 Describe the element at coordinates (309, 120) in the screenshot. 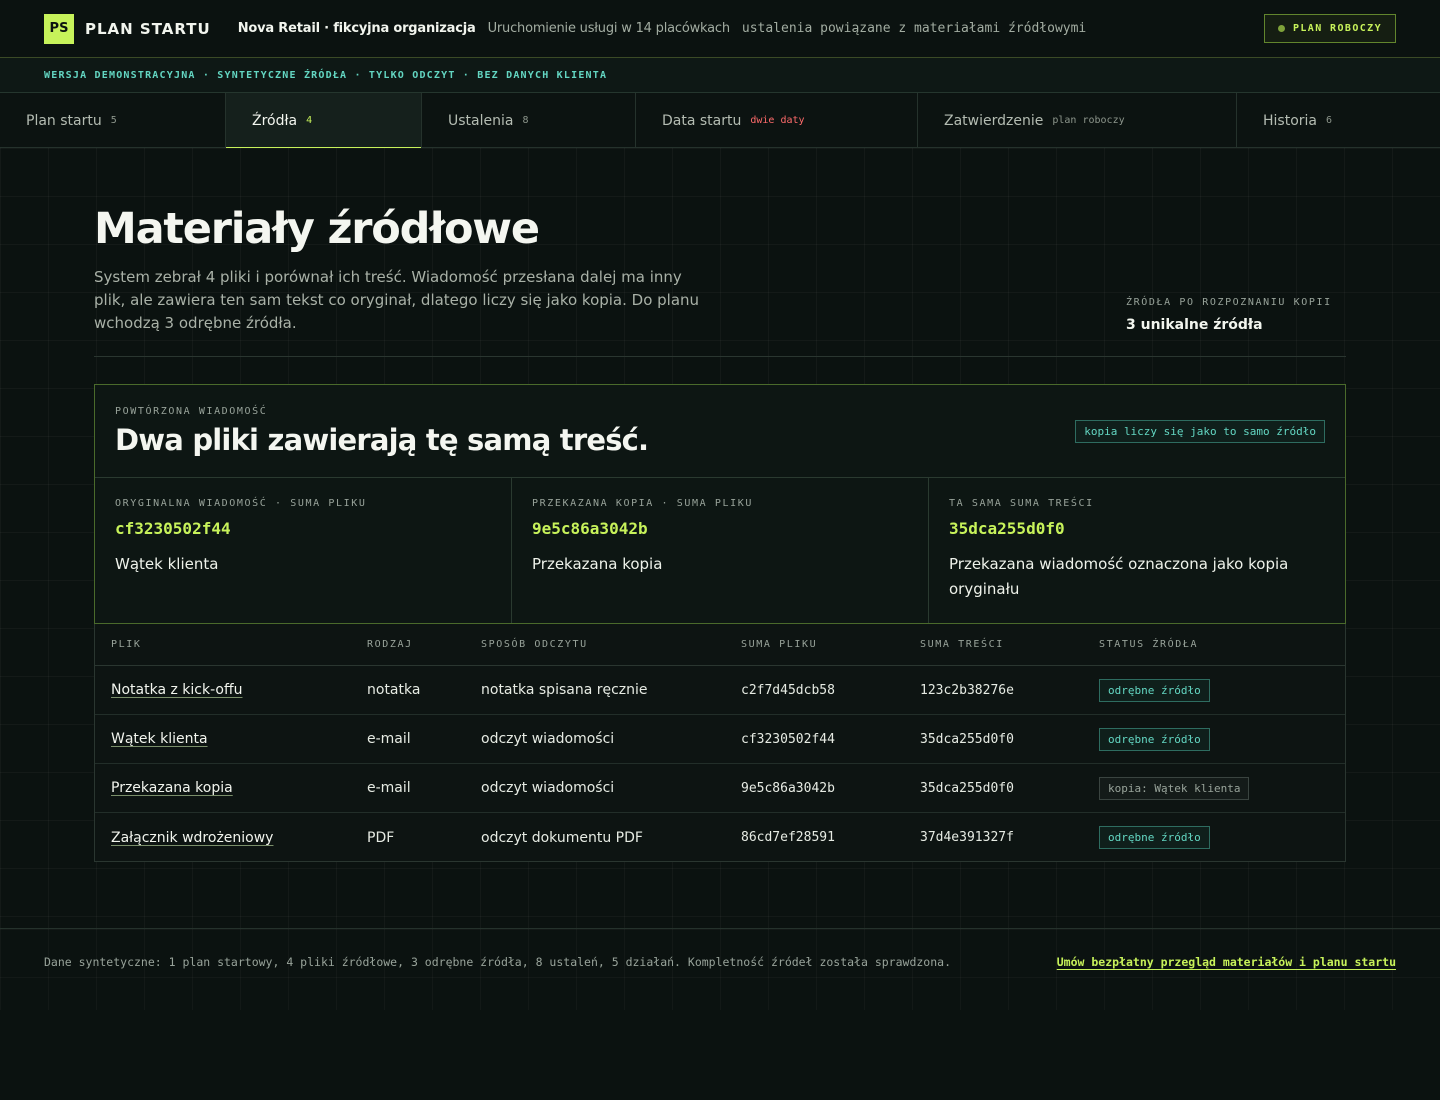

I see `tab-count: 4` at that location.